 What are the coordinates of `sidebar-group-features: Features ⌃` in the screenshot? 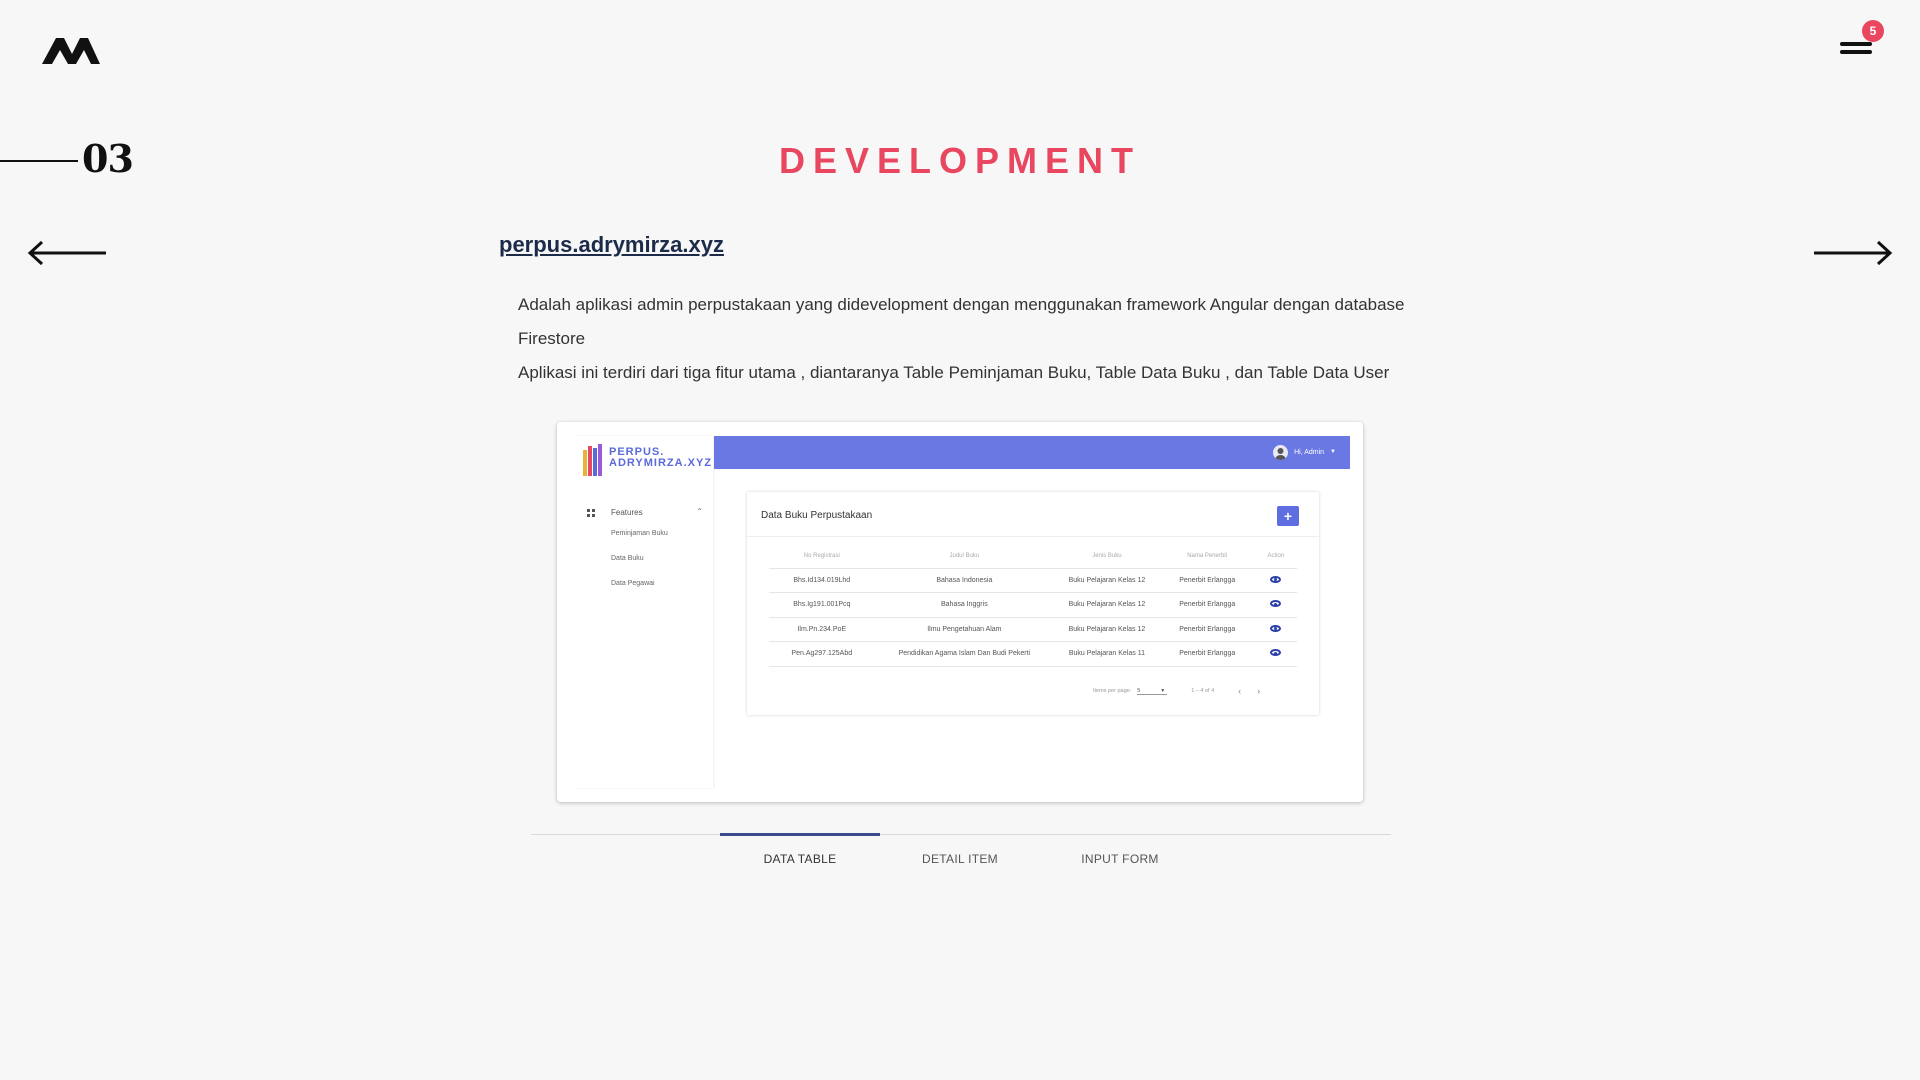 It's located at (645, 514).